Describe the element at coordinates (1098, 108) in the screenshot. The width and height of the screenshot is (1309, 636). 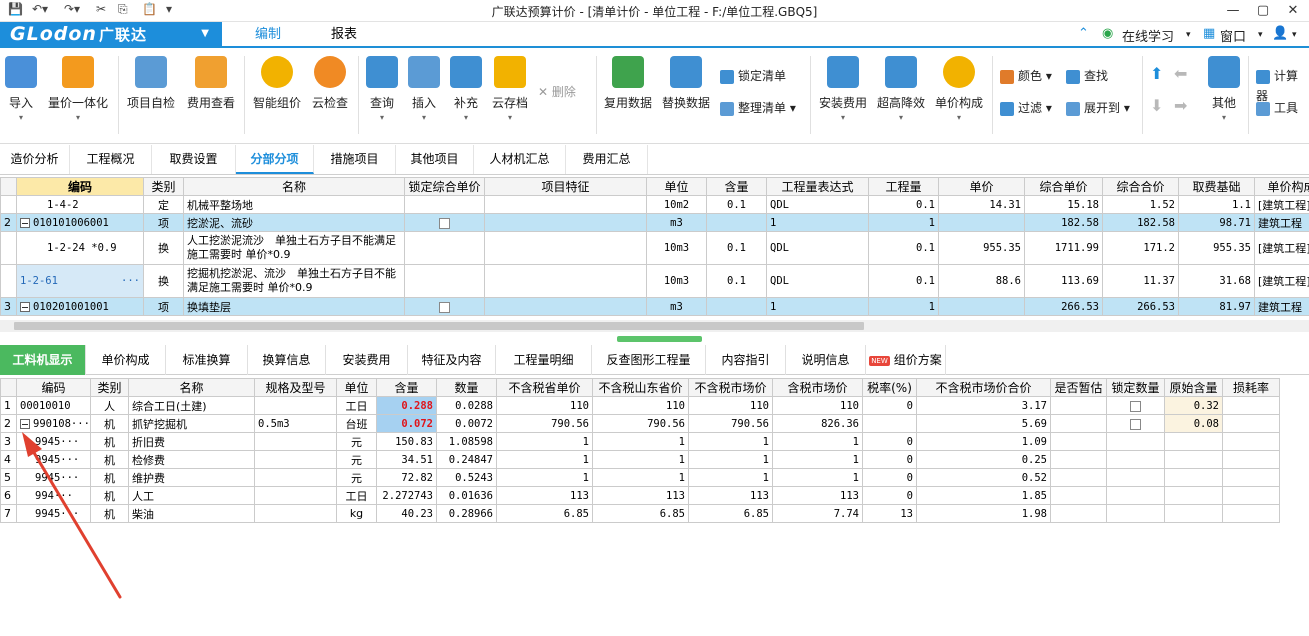
I see `expand-to-button: 展开到 ▾` at that location.